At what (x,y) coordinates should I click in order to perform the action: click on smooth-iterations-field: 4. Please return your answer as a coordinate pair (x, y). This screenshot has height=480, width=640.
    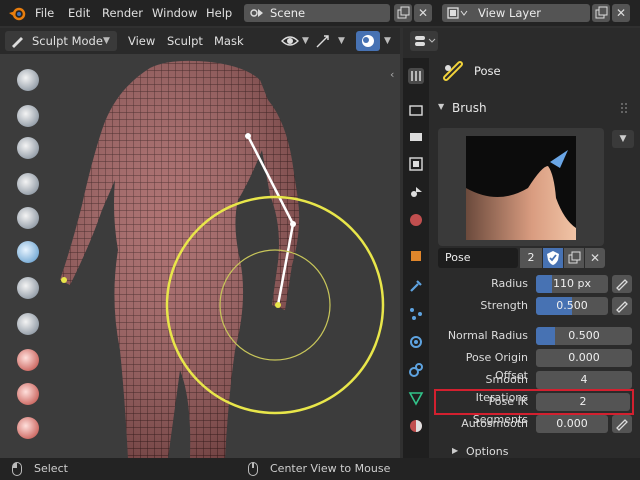
    Looking at the image, I should click on (584, 380).